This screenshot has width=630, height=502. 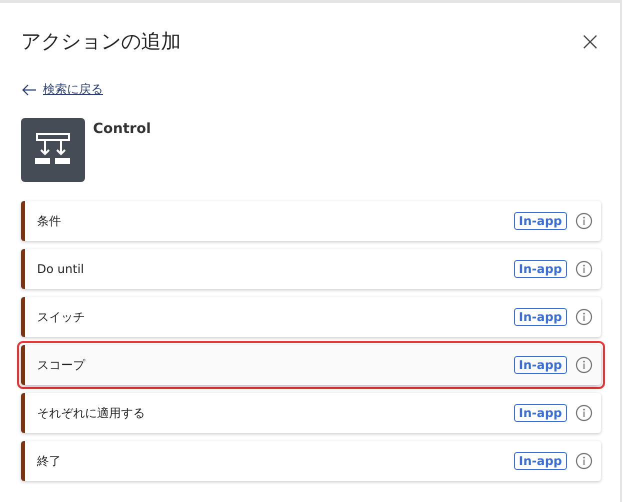 I want to click on action-label: それぞれに適用する, so click(x=91, y=413).